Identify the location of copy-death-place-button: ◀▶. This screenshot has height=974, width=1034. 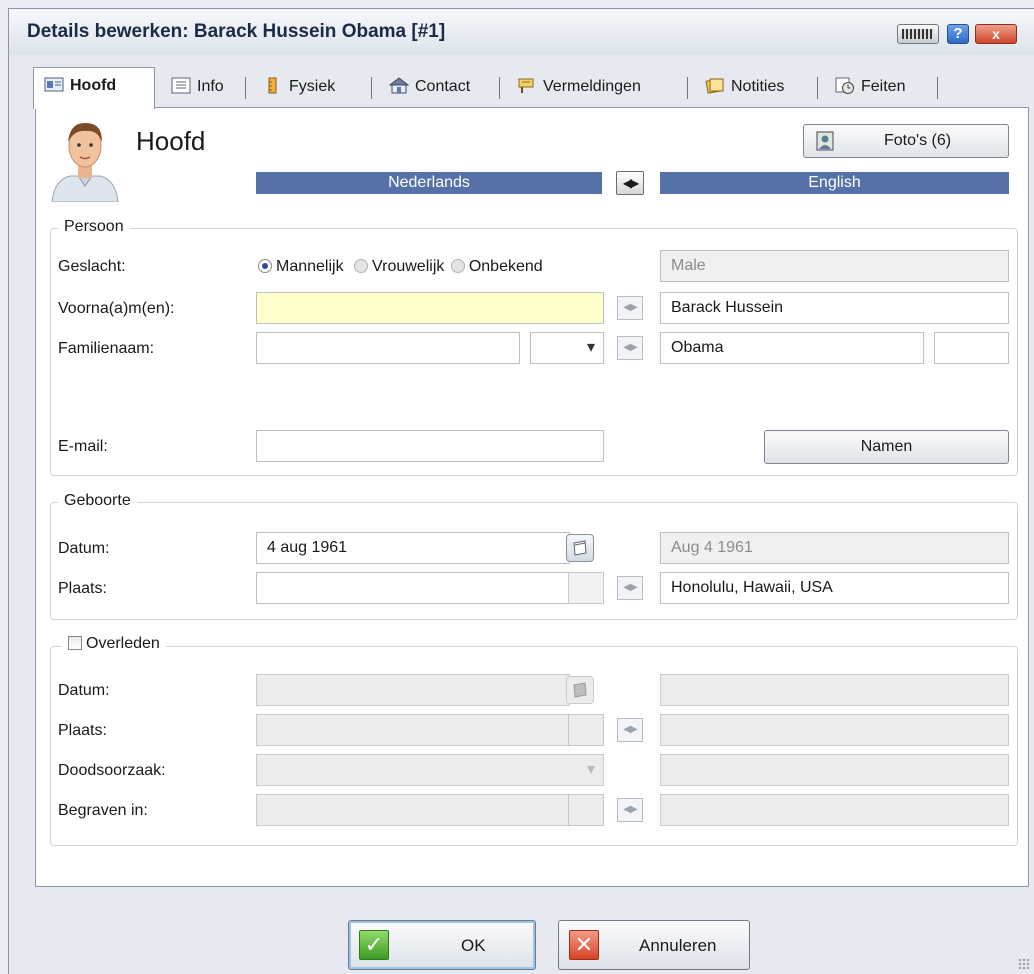
(630, 730).